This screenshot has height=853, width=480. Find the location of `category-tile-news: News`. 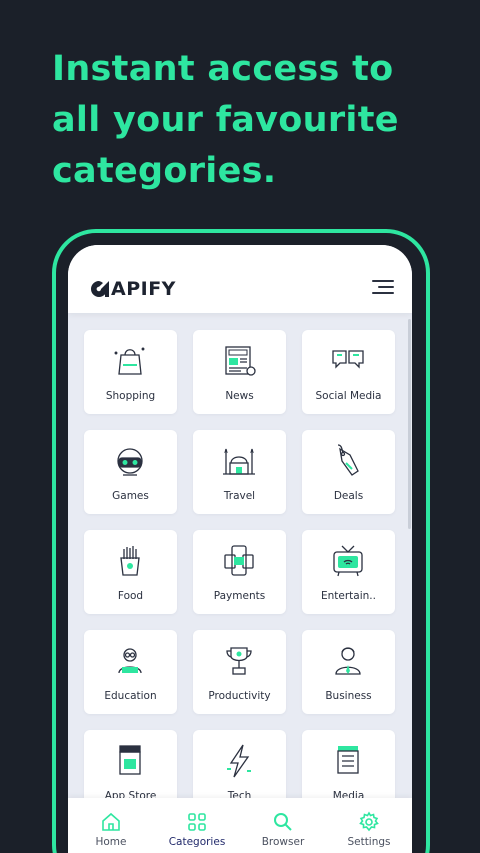

category-tile-news: News is located at coordinates (239, 372).